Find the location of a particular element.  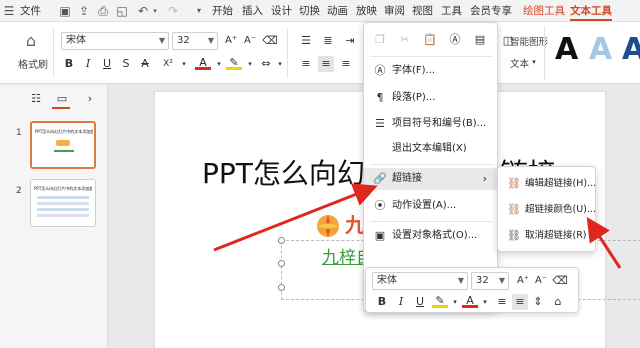

slide-title-left: PPT怎么向幻 is located at coordinates (283, 174).